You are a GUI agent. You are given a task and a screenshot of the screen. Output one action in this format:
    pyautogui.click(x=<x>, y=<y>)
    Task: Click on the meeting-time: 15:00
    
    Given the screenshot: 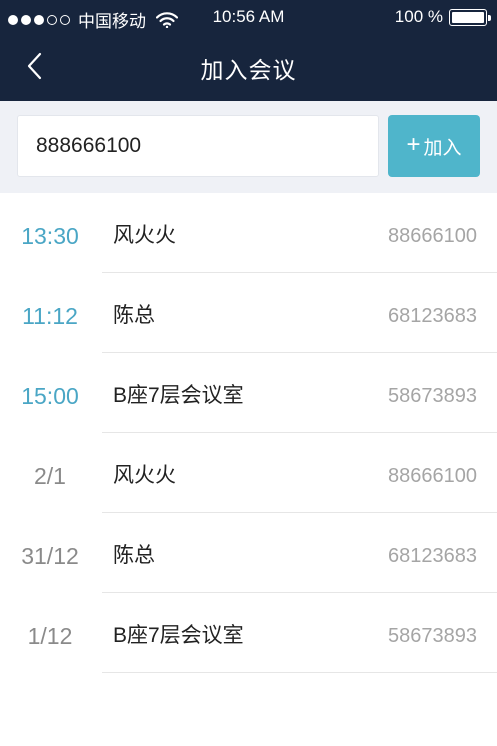 What is the action you would take?
    pyautogui.click(x=50, y=396)
    